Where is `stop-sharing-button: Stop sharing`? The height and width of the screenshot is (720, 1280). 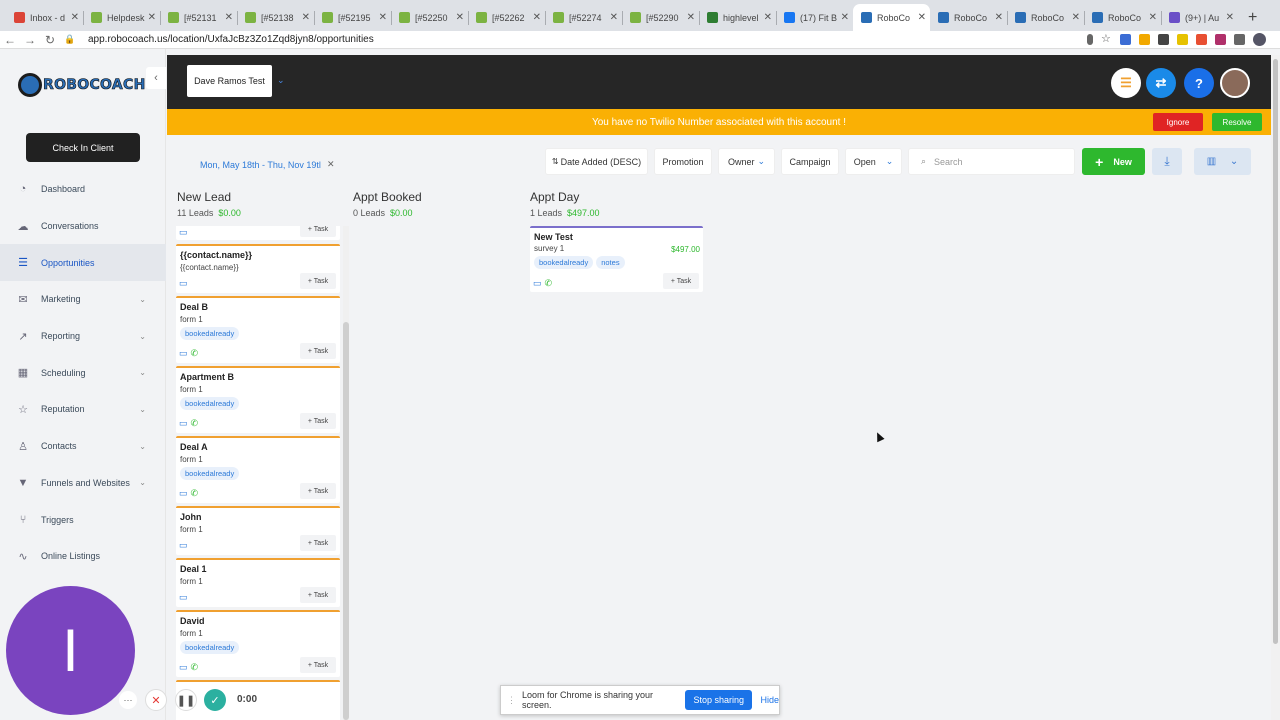 stop-sharing-button: Stop sharing is located at coordinates (719, 700).